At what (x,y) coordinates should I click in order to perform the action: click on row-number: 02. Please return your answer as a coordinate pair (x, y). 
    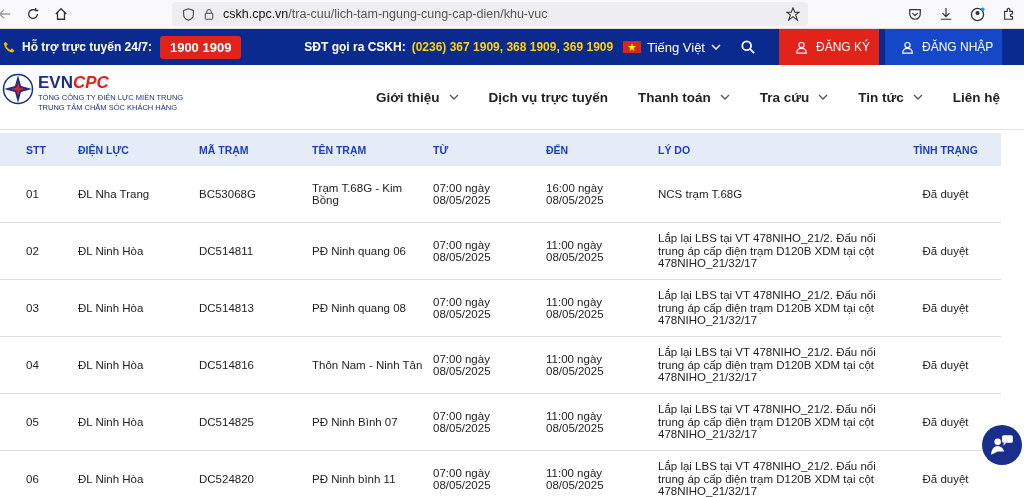
    Looking at the image, I should click on (33, 251).